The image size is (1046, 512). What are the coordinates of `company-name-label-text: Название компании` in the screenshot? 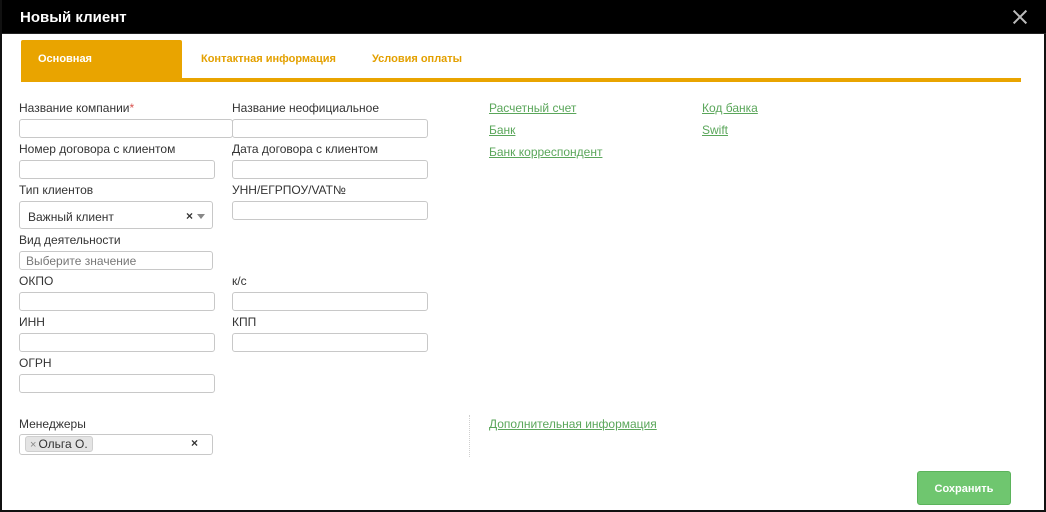 It's located at (74, 108).